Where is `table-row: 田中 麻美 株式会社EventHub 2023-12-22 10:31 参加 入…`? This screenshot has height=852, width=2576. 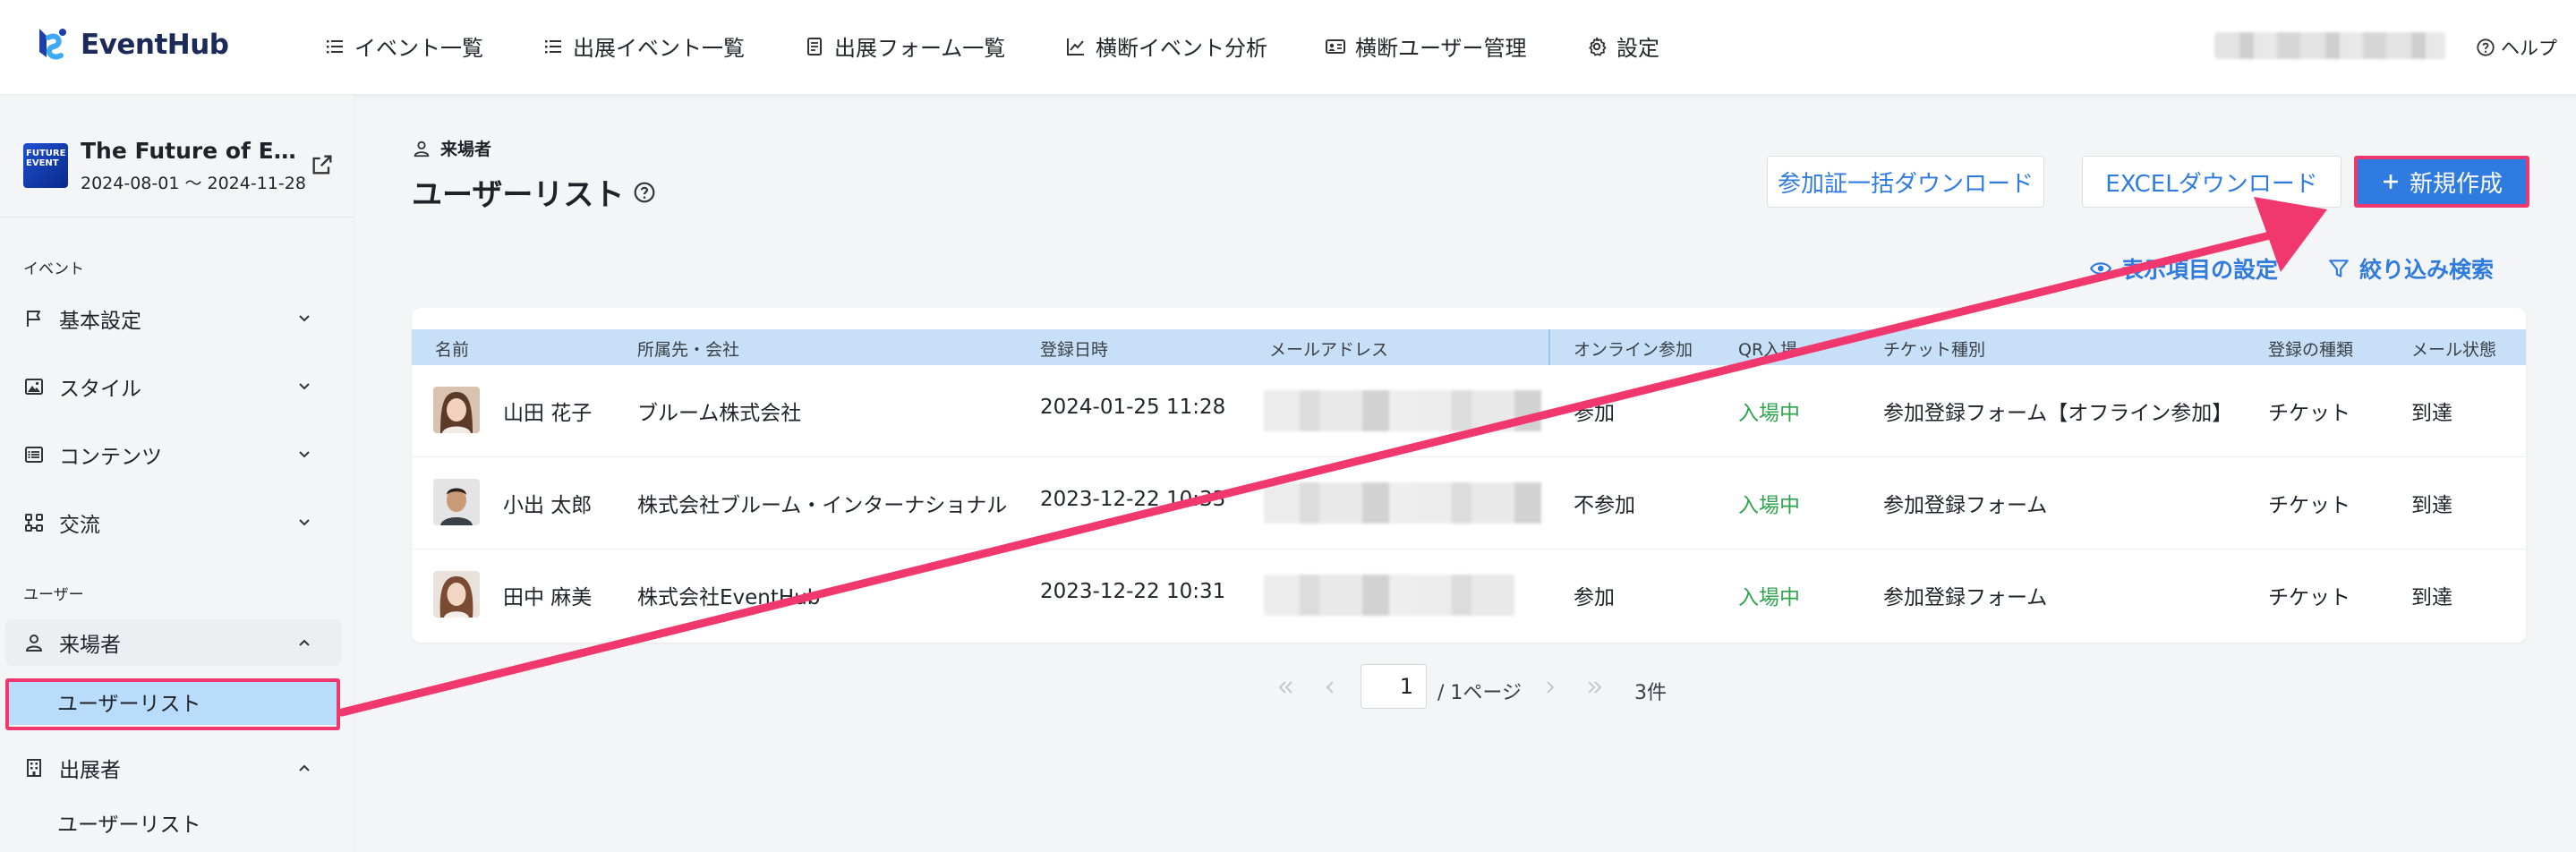
table-row: 田中 麻美 株式会社EventHub 2023-12-22 10:31 参加 入… is located at coordinates (1469, 596).